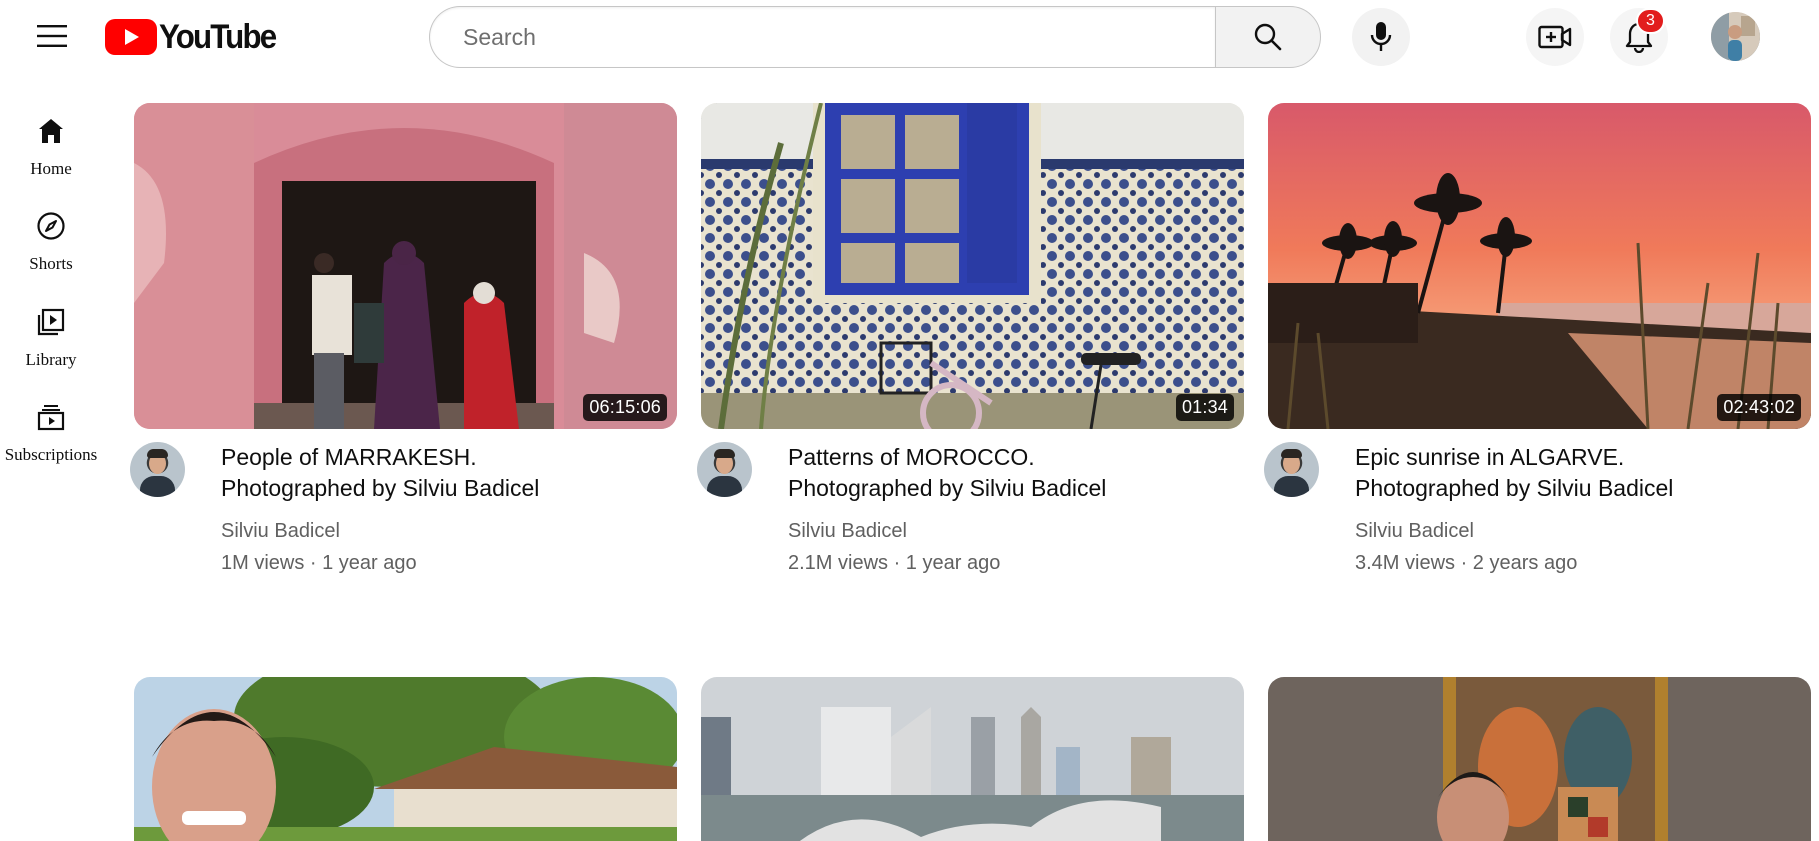 The width and height of the screenshot is (1819, 841). I want to click on logo-text: YouTube, so click(218, 36).